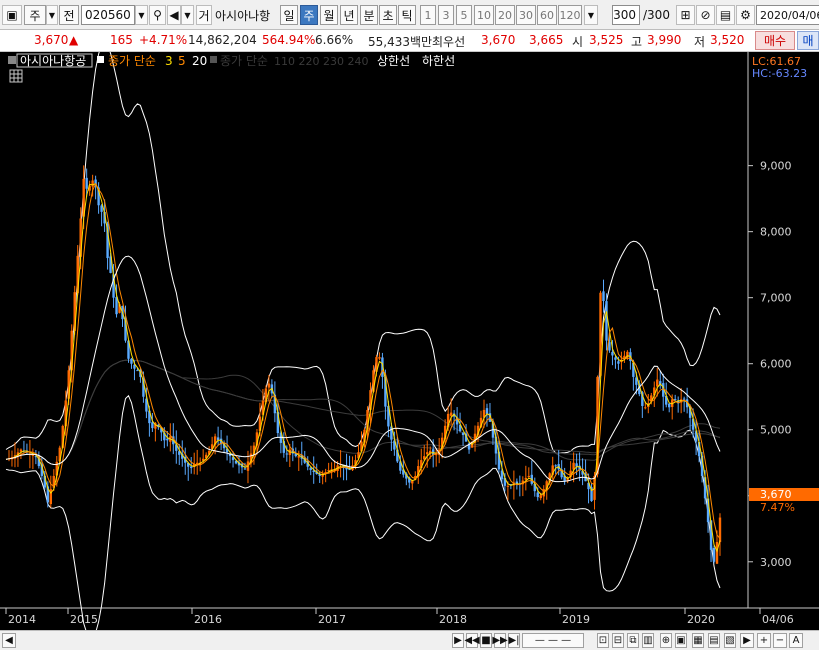 This screenshot has height=650, width=819. What do you see at coordinates (486, 640) in the screenshot?
I see `stop-icon: ■` at bounding box center [486, 640].